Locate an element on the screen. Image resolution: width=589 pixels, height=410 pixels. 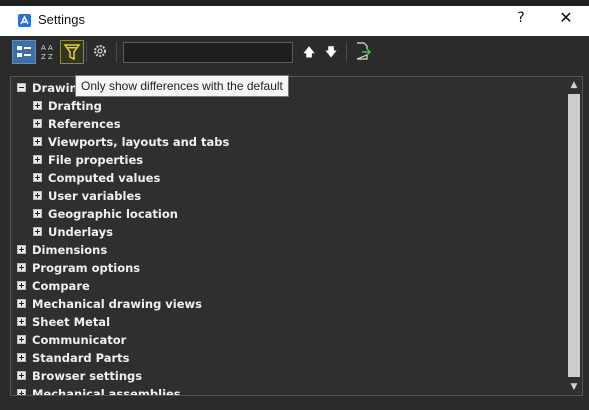
tree-item-label: Computed values is located at coordinates (104, 178).